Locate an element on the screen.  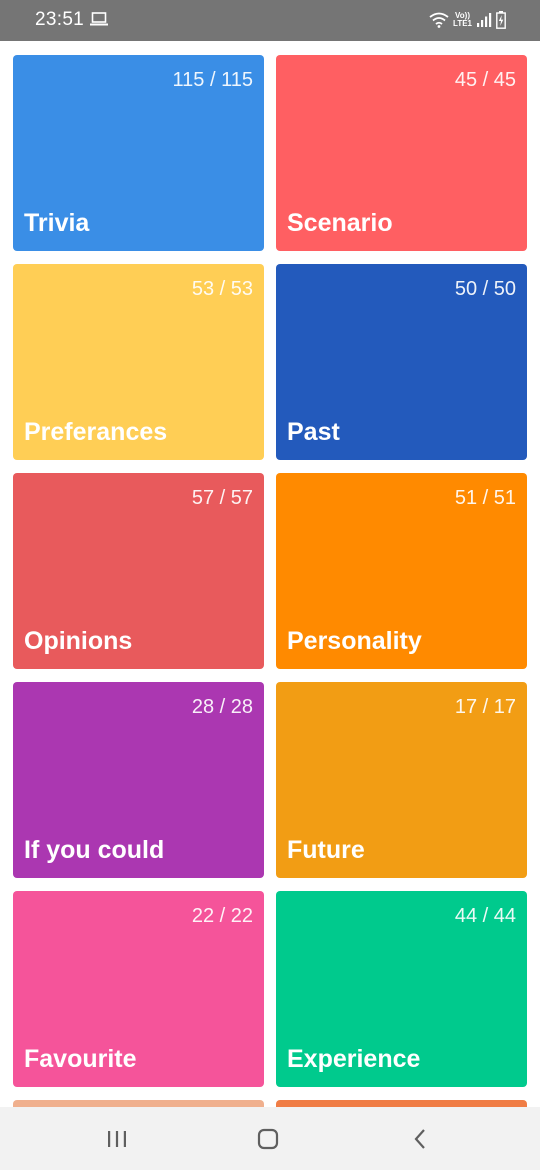
category-title: Opinions is located at coordinates (78, 641).